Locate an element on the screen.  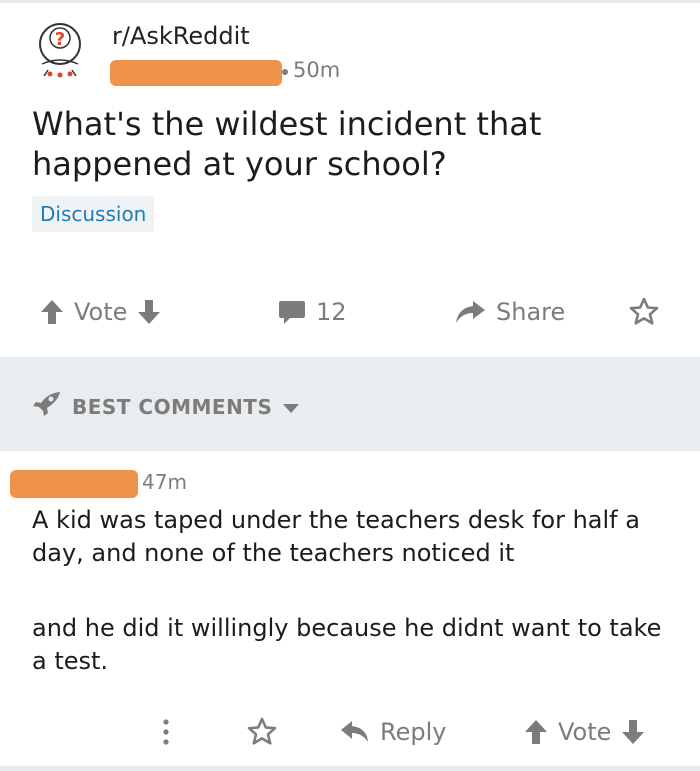
separator-dot is located at coordinates (285, 72).